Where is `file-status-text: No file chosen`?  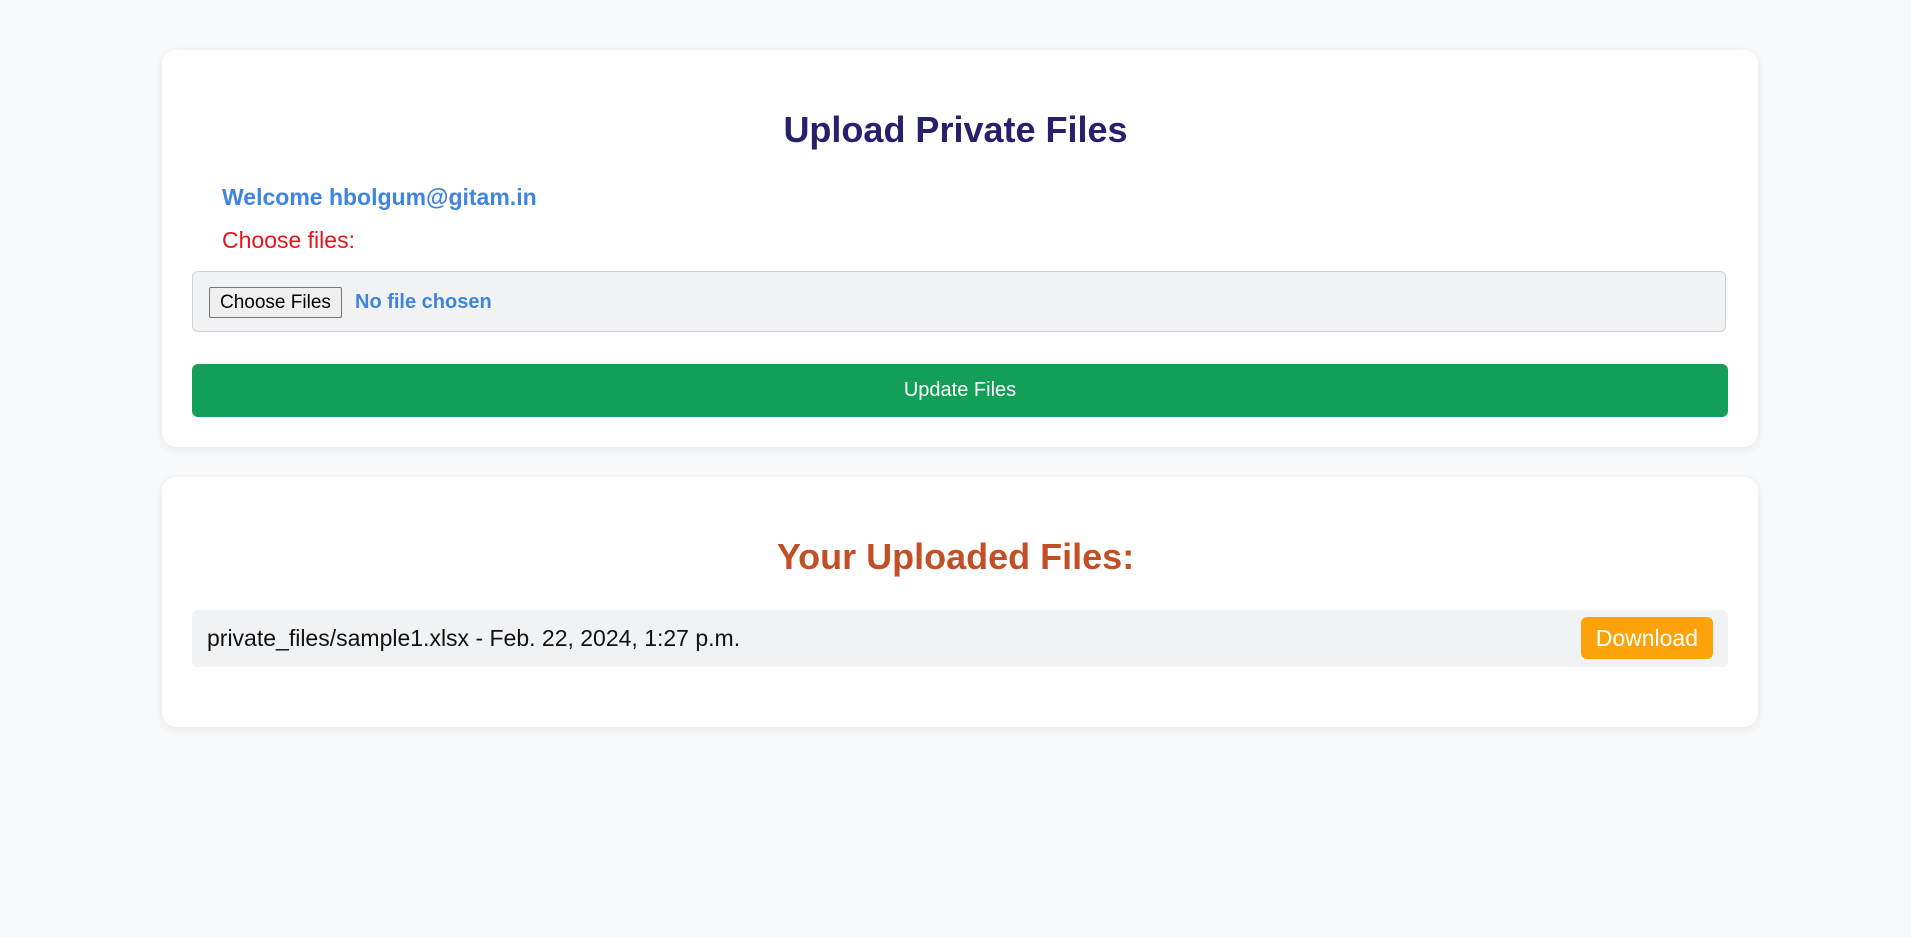
file-status-text: No file chosen is located at coordinates (423, 302).